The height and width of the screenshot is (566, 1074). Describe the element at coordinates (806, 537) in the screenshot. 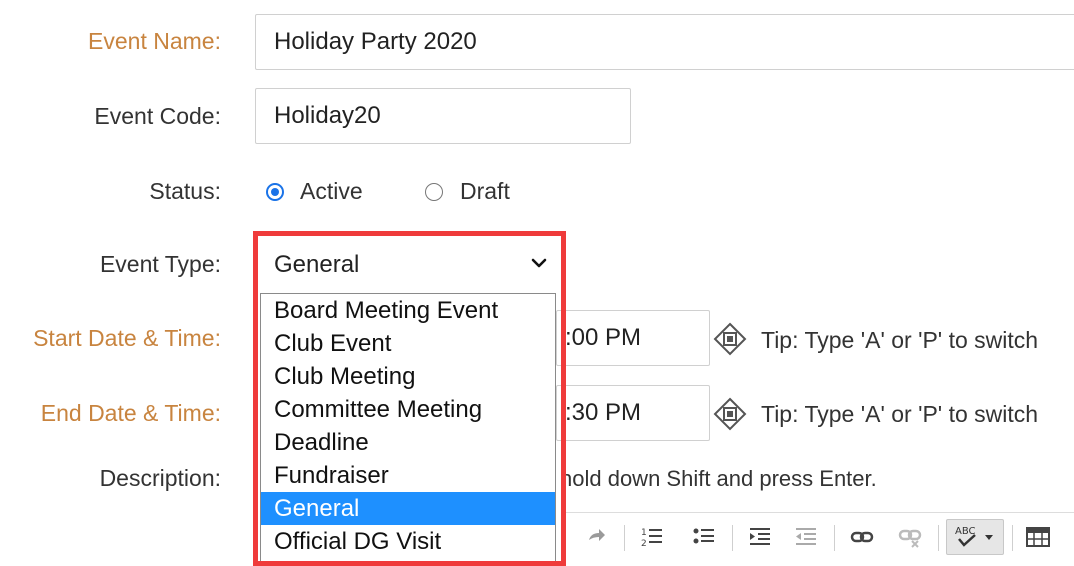

I see `outdent-icon` at that location.